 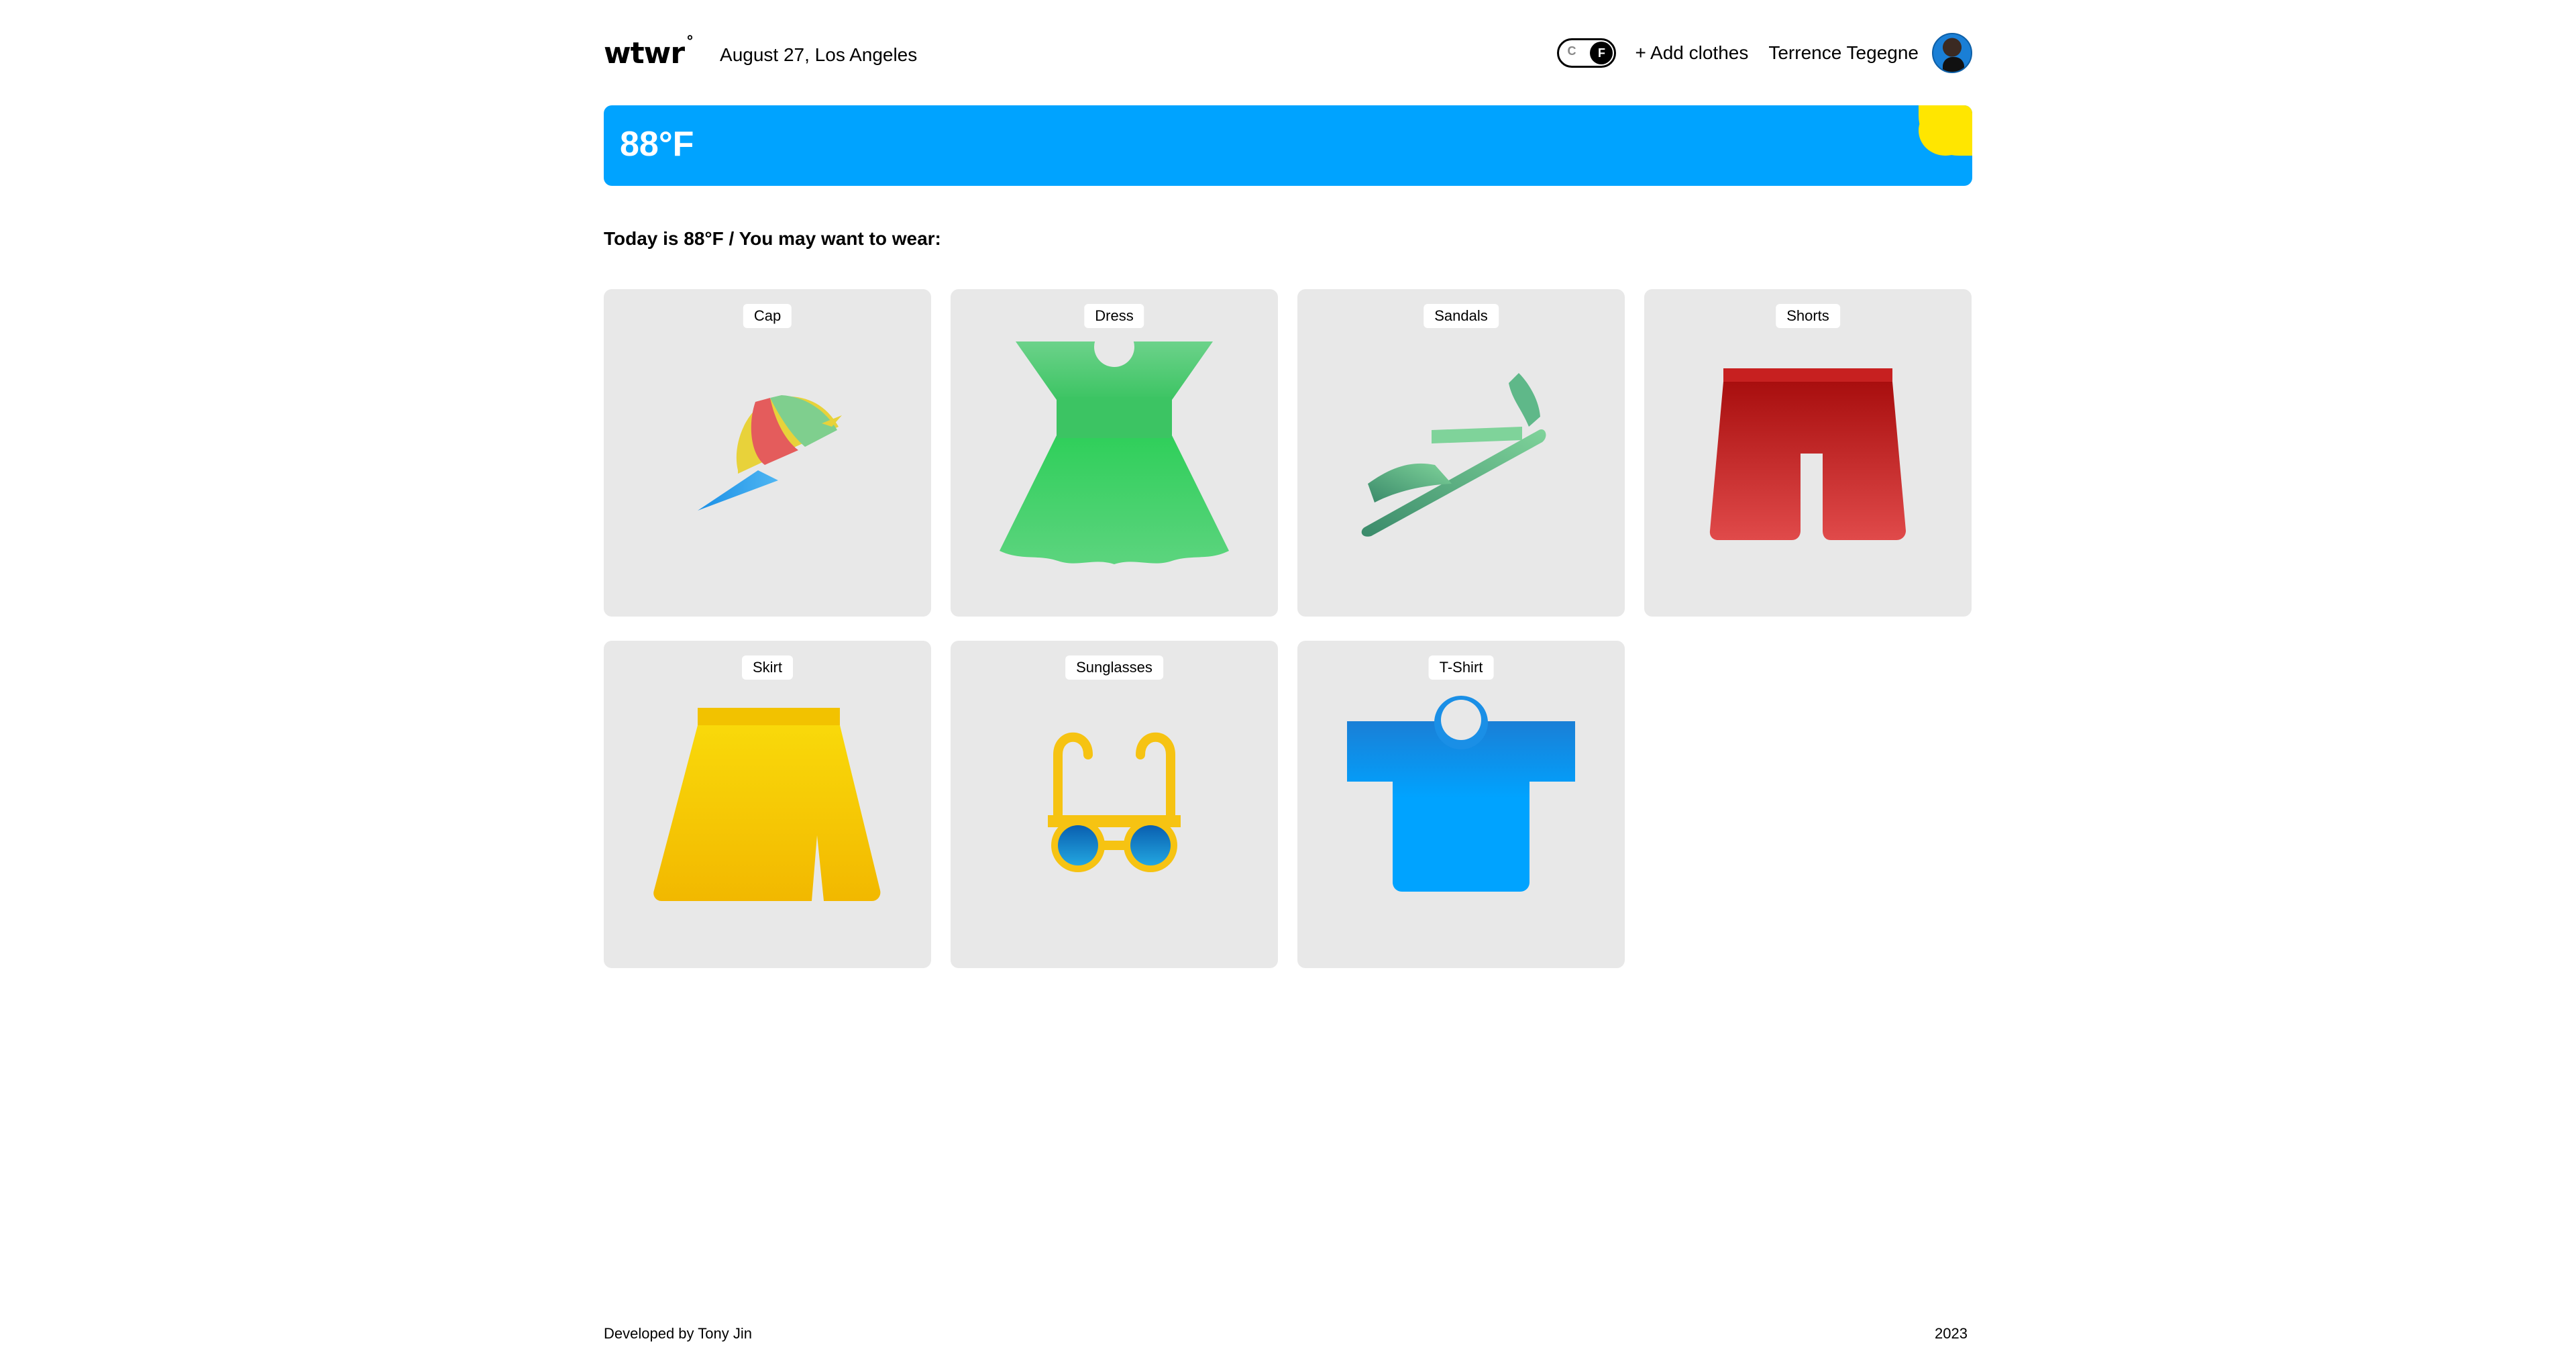 I want to click on clothing-card-sunglasses: Sunglasses, so click(x=1114, y=804).